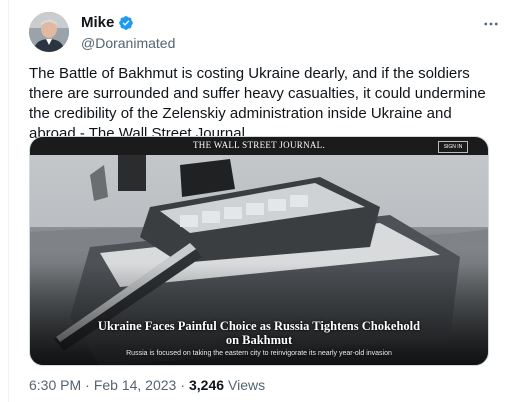 The image size is (516, 402). I want to click on ellipsis-icon, so click(491, 24).